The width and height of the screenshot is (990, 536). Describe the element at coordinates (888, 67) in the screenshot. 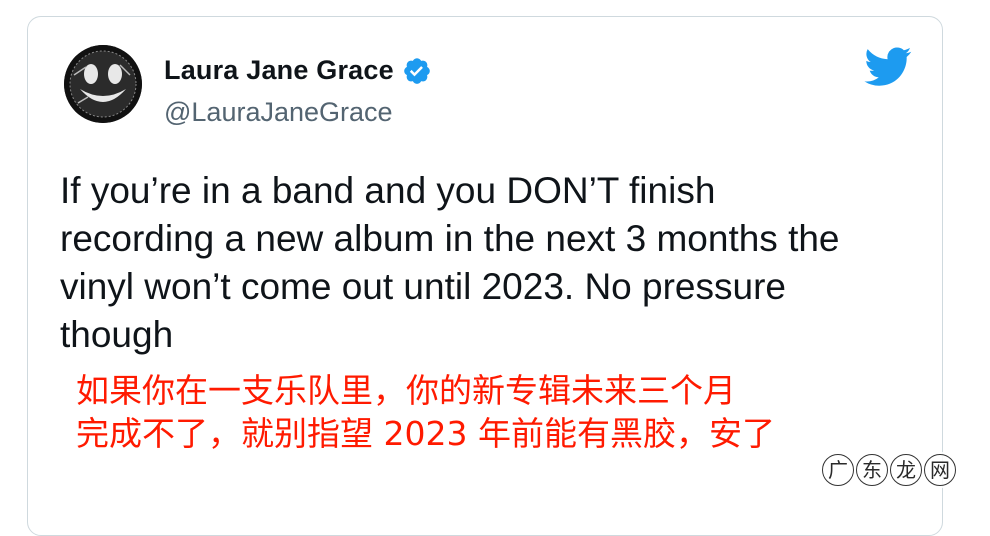

I see `twitter-bird-icon` at that location.